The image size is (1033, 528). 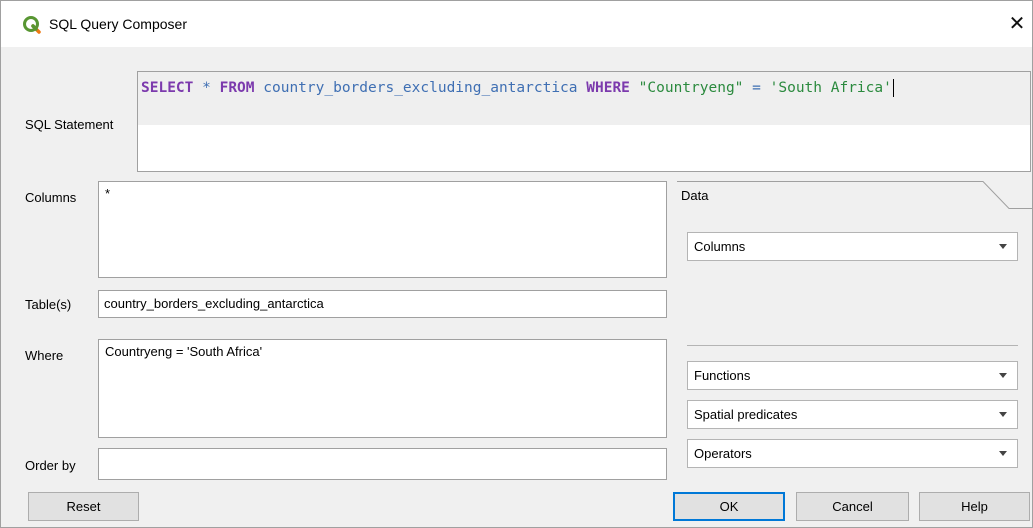 I want to click on columns-label: Columns, so click(x=51, y=197).